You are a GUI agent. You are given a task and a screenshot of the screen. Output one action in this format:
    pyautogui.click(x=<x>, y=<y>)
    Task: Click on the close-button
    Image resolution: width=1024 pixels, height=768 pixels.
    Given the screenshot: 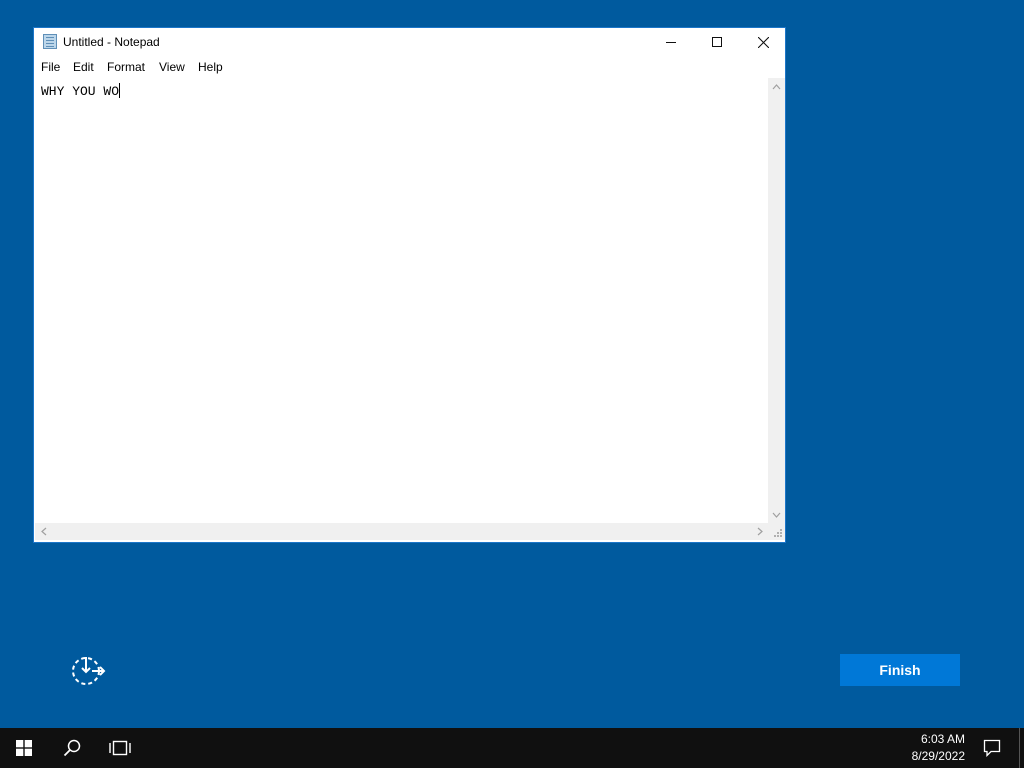 What is the action you would take?
    pyautogui.click(x=763, y=42)
    